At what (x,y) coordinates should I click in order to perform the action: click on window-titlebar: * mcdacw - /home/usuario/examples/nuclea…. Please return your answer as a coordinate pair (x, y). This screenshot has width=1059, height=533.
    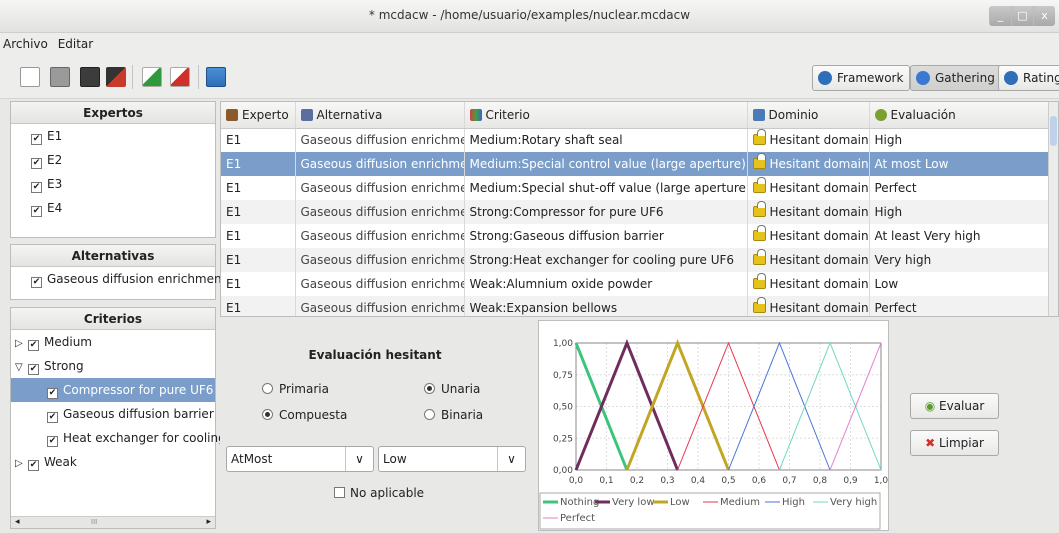
    Looking at the image, I should click on (529, 16).